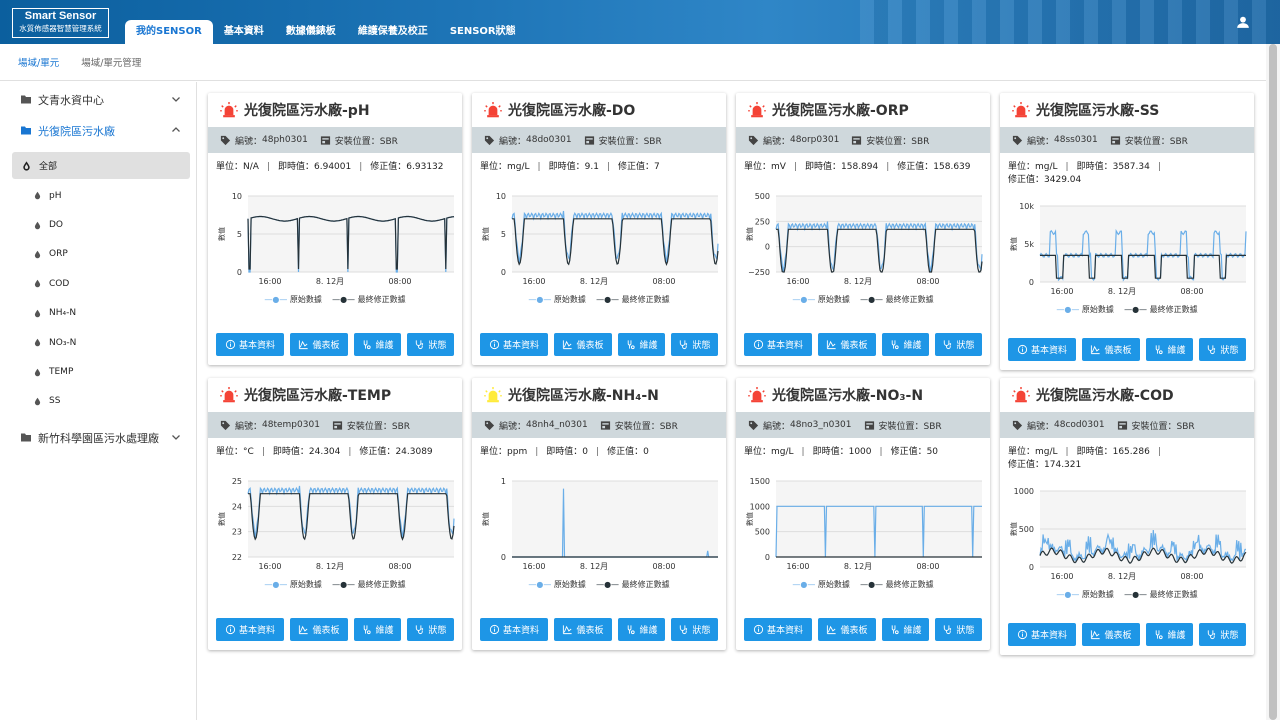 The height and width of the screenshot is (720, 1280). I want to click on breadcrumb-site-unit: 場域/單元, so click(38, 62).